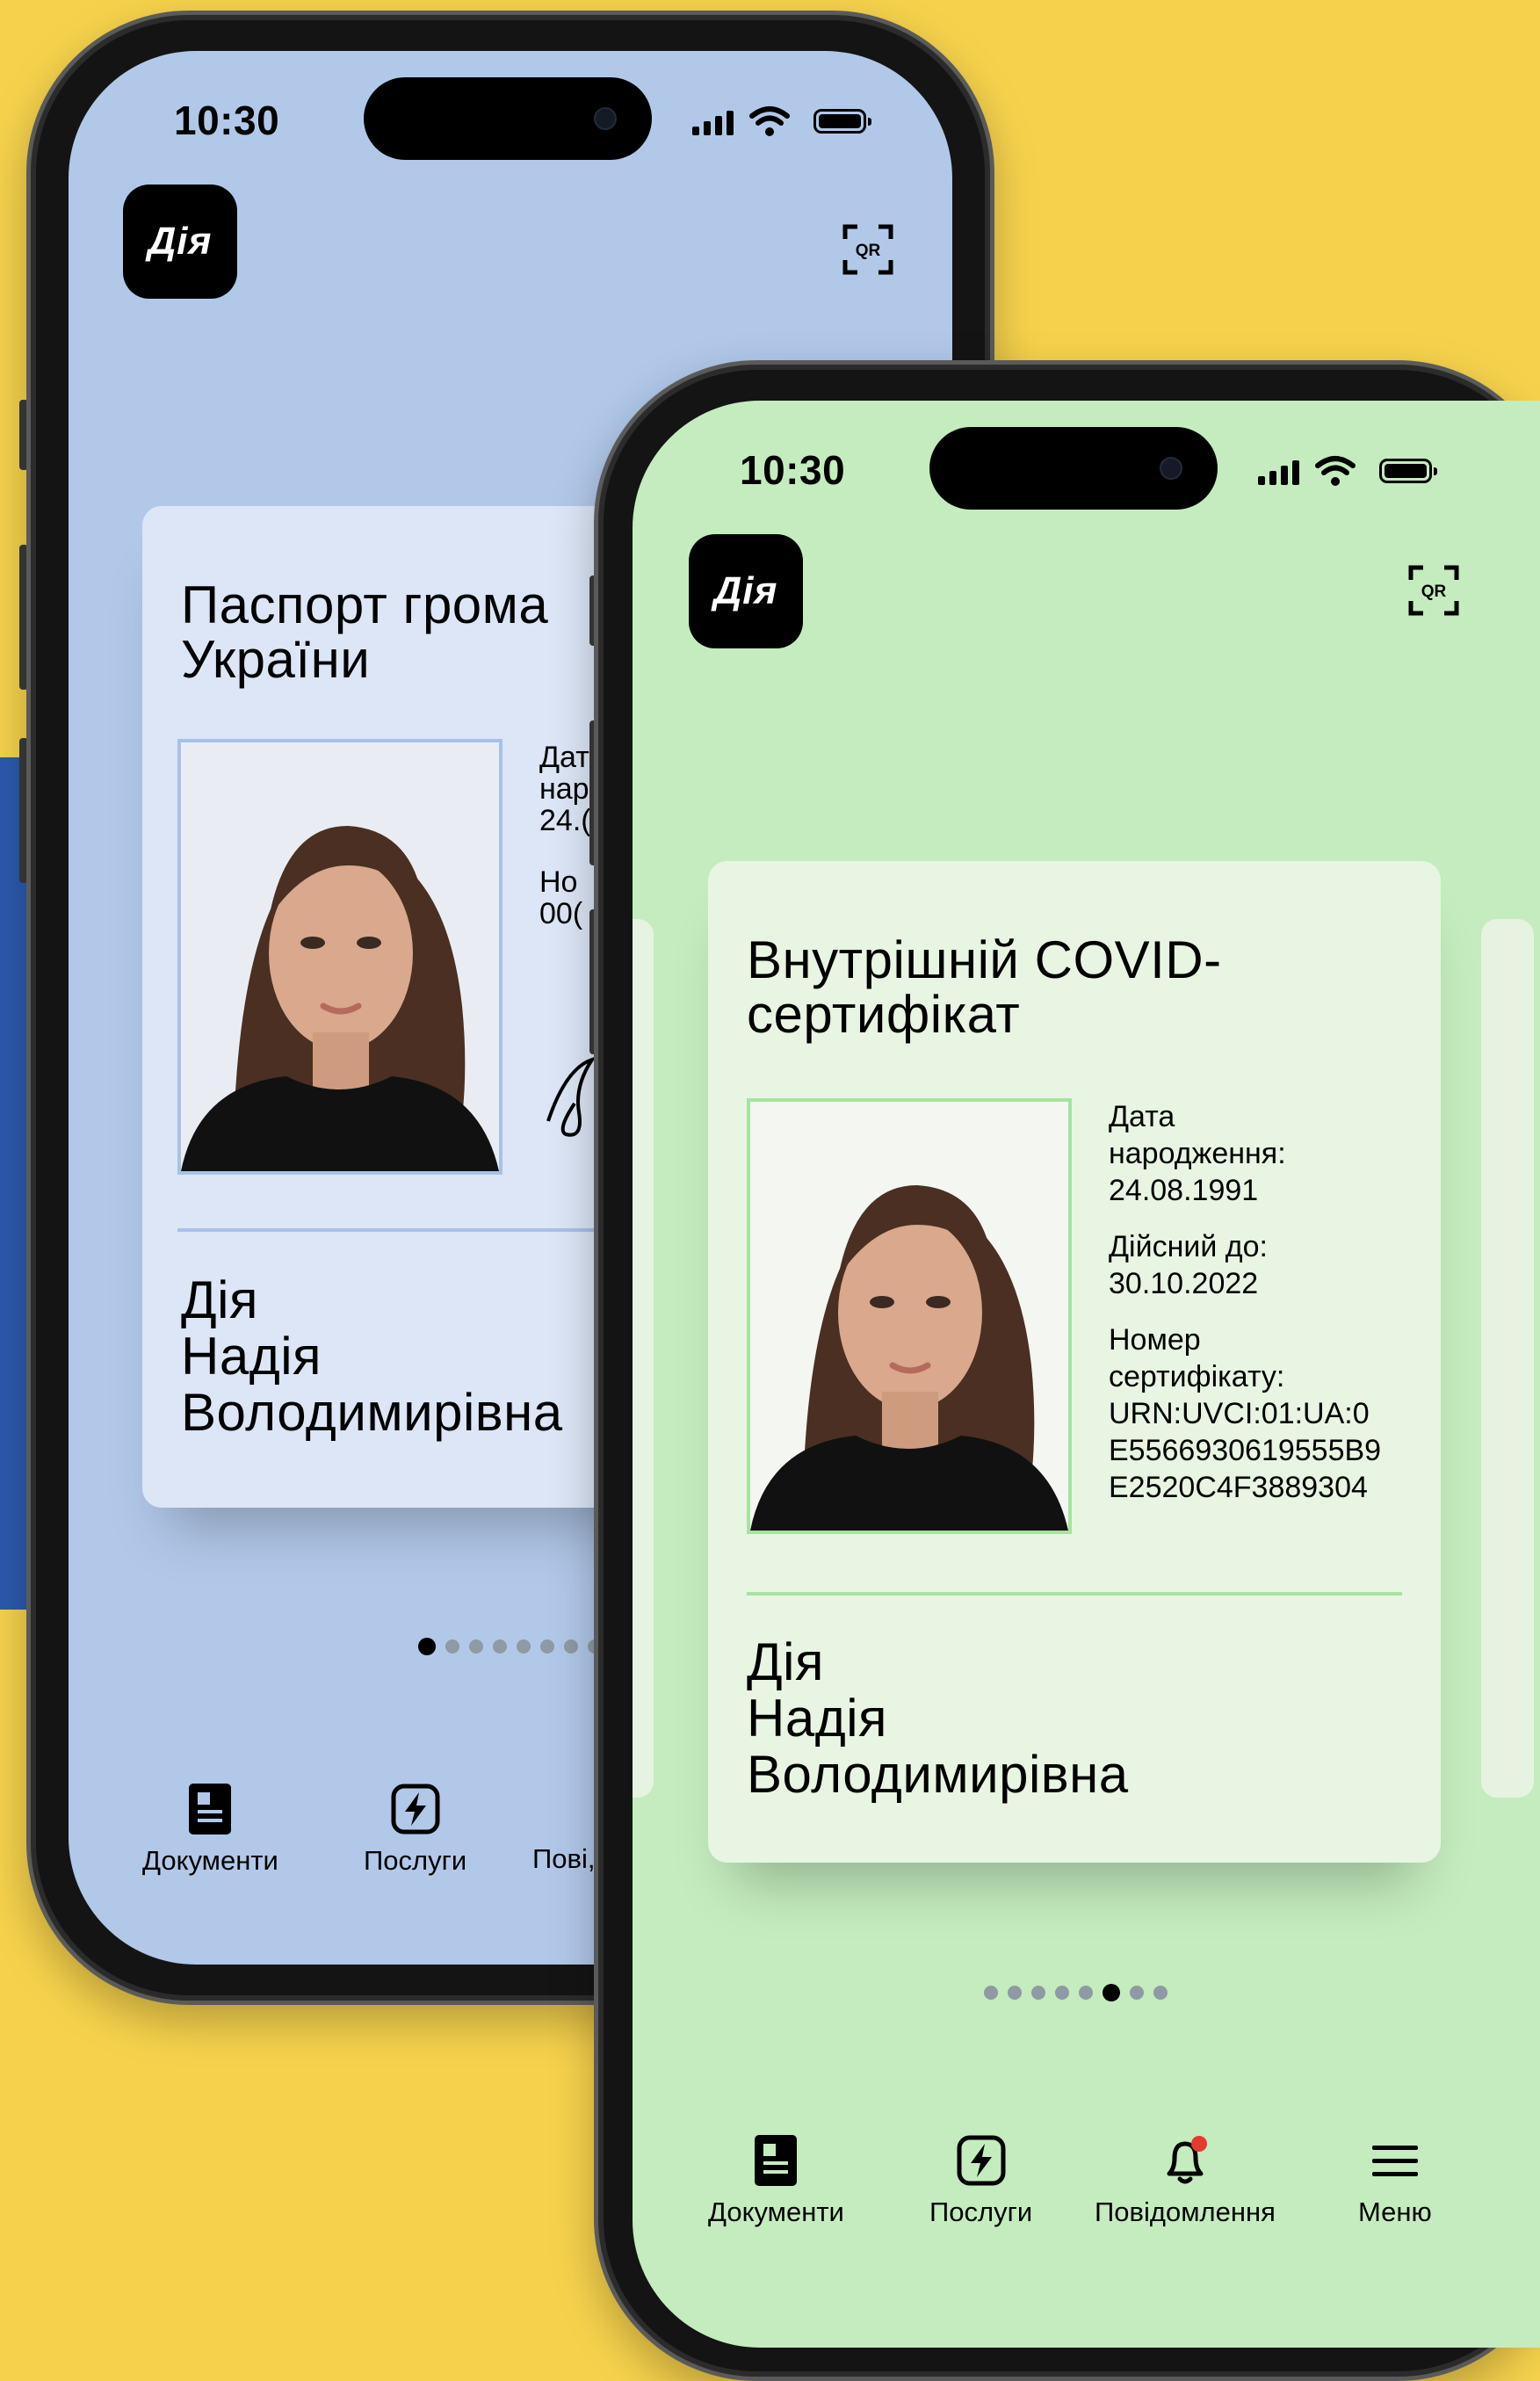 This screenshot has height=2381, width=1540. What do you see at coordinates (1142, 1116) in the screenshot?
I see `birth-date-label: Дата` at bounding box center [1142, 1116].